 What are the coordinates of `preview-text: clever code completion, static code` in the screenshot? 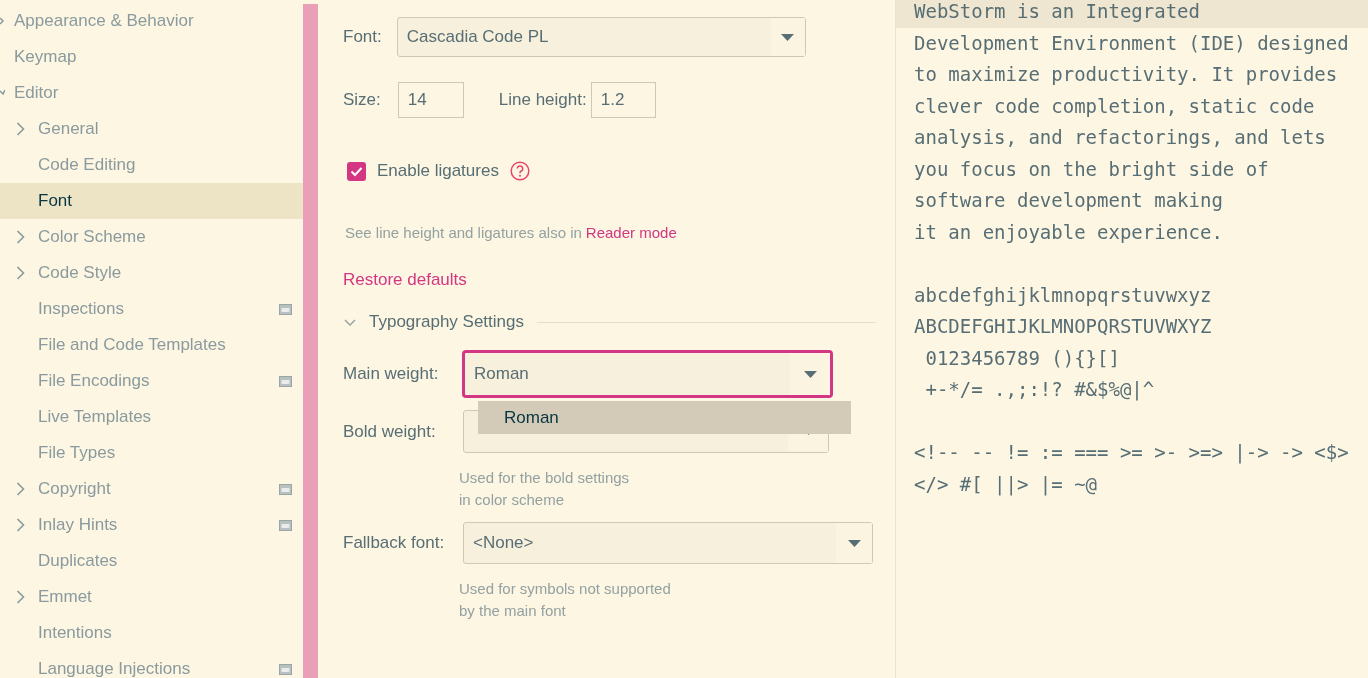 It's located at (1114, 105).